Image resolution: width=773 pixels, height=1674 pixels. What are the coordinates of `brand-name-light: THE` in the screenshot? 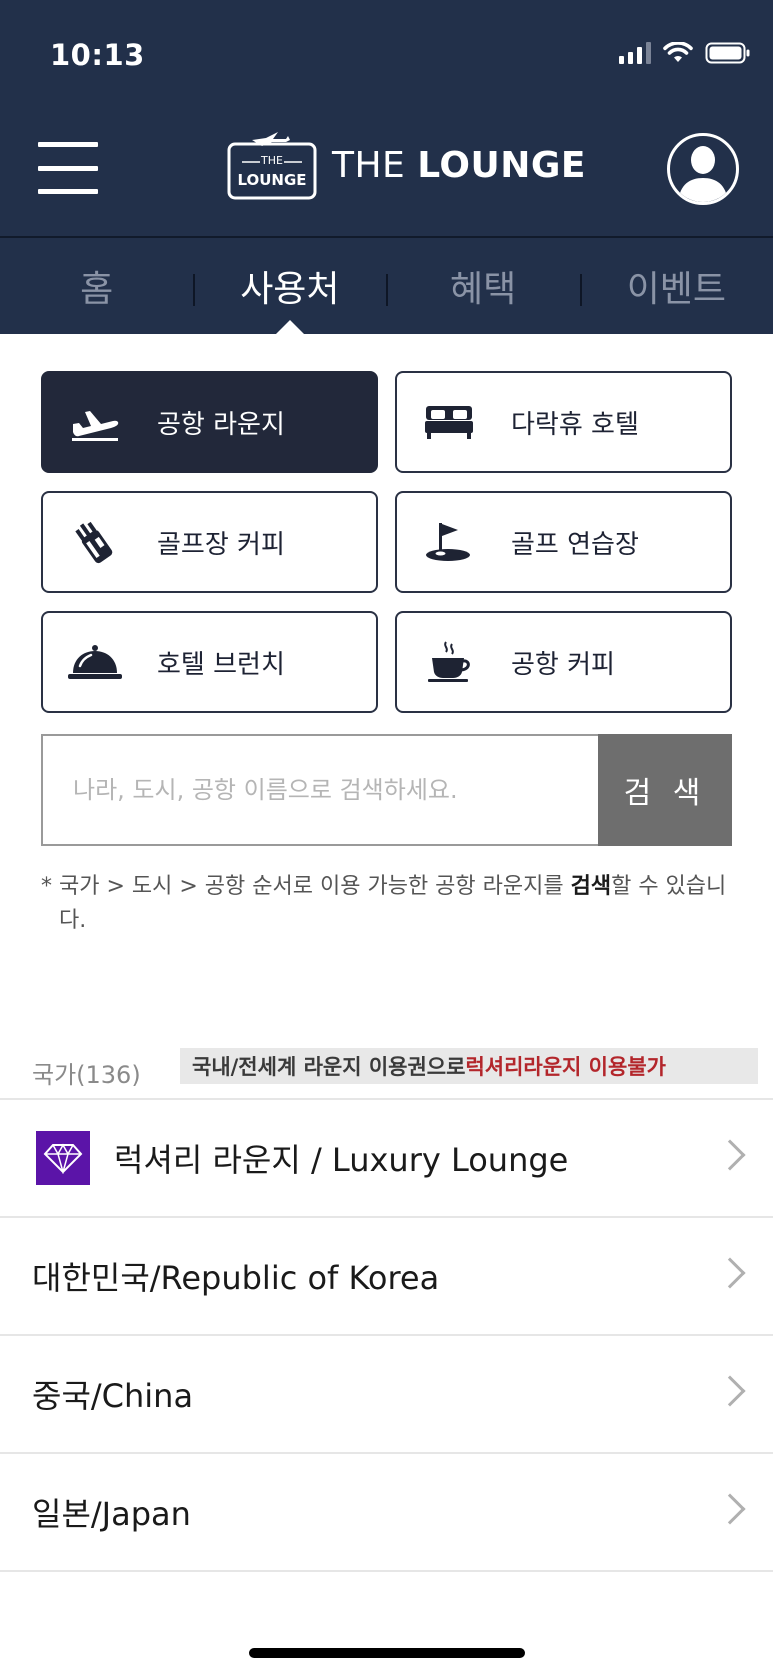 It's located at (375, 165).